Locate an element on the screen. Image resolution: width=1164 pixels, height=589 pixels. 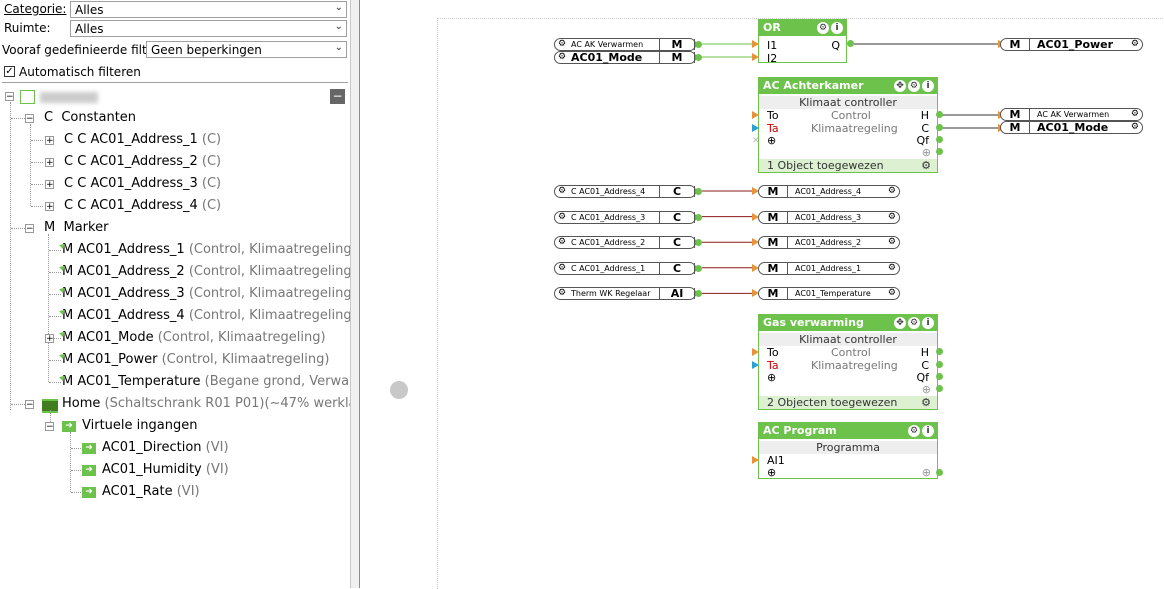
marker-output-pill: M AC01_Power ⚙ is located at coordinates (1071, 44).